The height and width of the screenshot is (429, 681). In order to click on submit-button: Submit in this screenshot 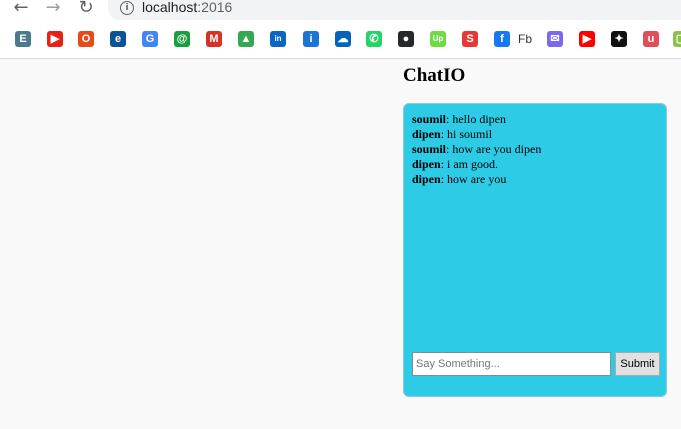, I will do `click(637, 364)`.